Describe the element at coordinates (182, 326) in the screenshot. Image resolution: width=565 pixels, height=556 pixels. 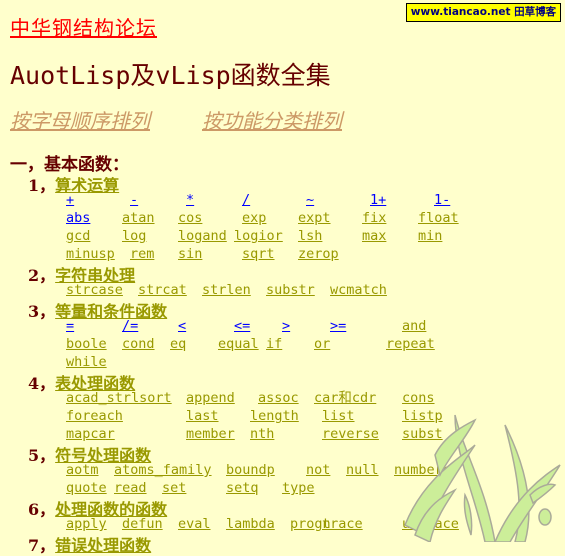
I see `function-link: <` at that location.